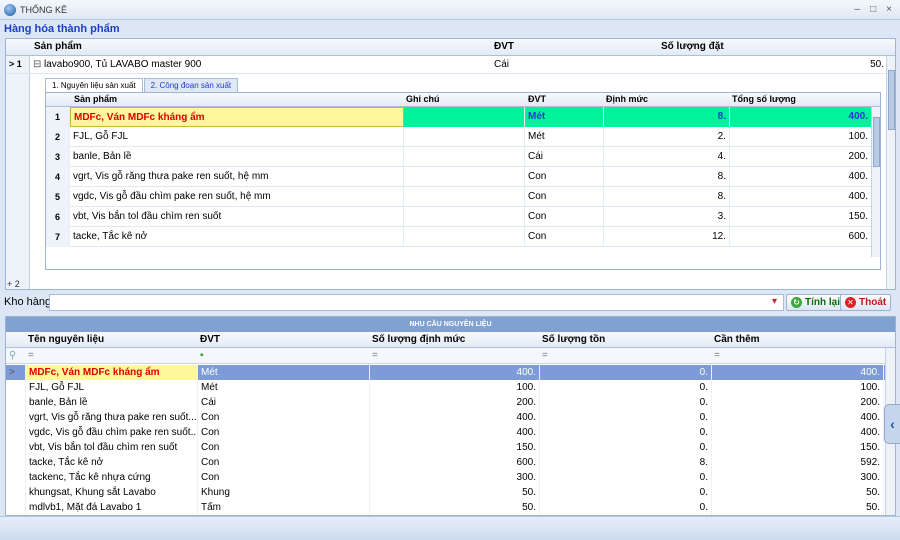  I want to click on cell-norm: 3., so click(667, 217).